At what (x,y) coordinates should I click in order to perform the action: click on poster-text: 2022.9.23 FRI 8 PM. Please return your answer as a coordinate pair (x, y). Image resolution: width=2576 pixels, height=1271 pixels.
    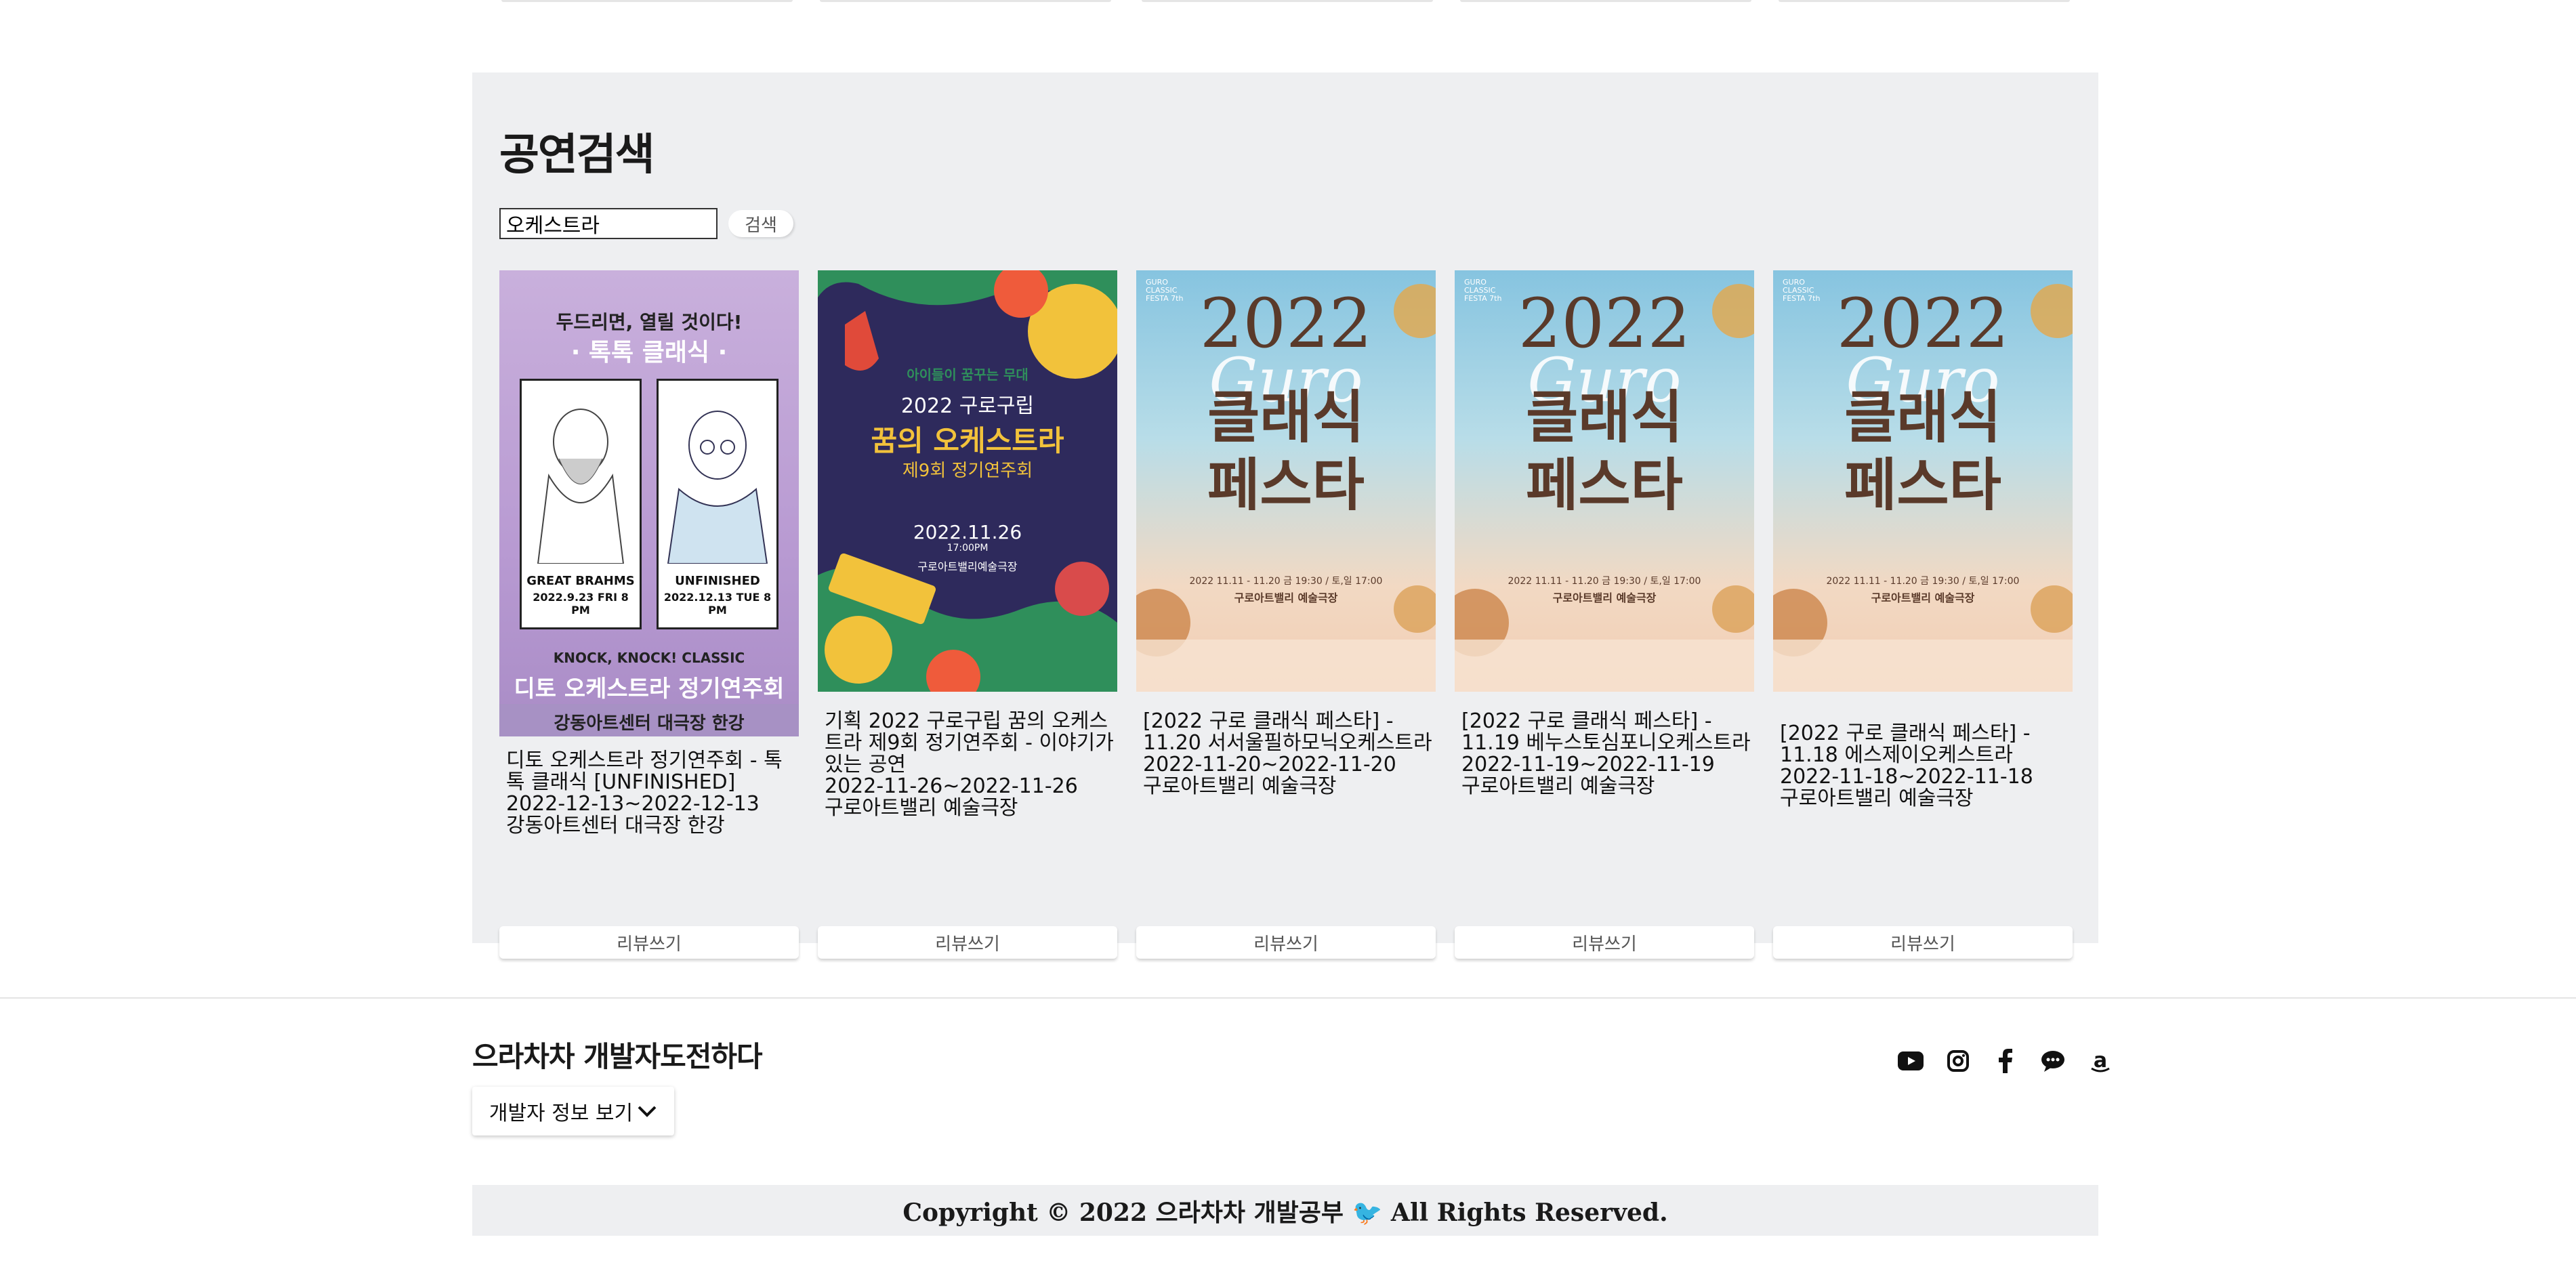
    Looking at the image, I should click on (581, 604).